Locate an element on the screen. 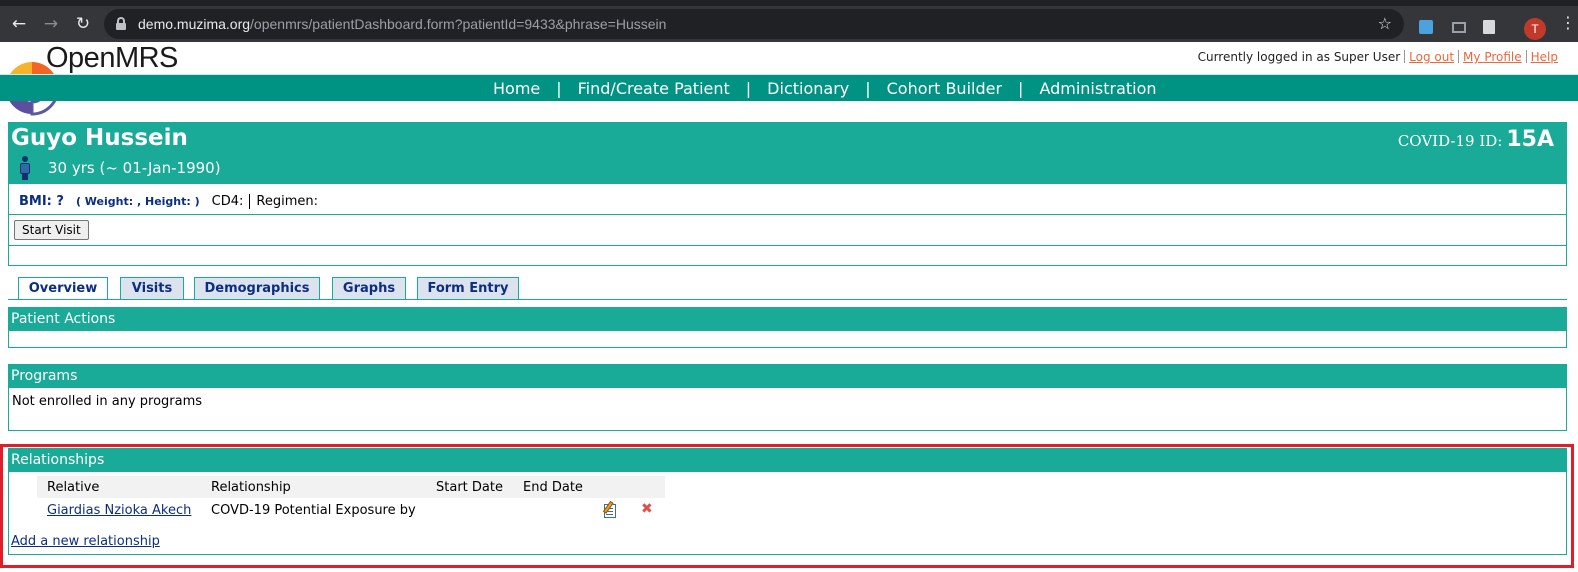  patient-identifier: COVID-19 ID: 15A is located at coordinates (1476, 139).